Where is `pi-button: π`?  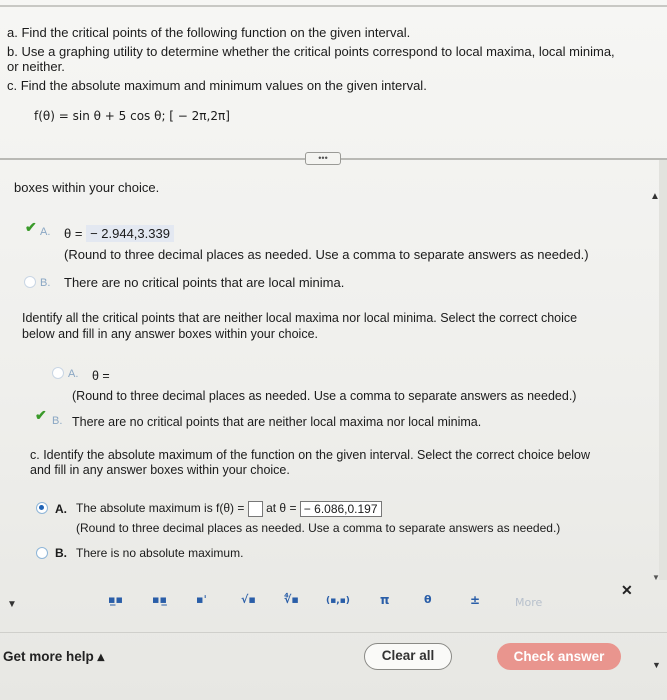 pi-button: π is located at coordinates (385, 600).